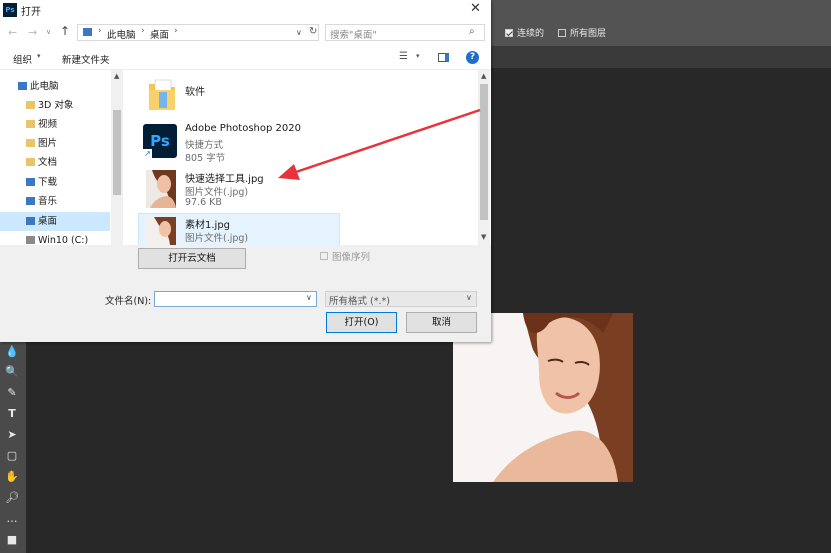  What do you see at coordinates (38, 87) in the screenshot?
I see `nav-item-this-pc: 此电脑` at bounding box center [38, 87].